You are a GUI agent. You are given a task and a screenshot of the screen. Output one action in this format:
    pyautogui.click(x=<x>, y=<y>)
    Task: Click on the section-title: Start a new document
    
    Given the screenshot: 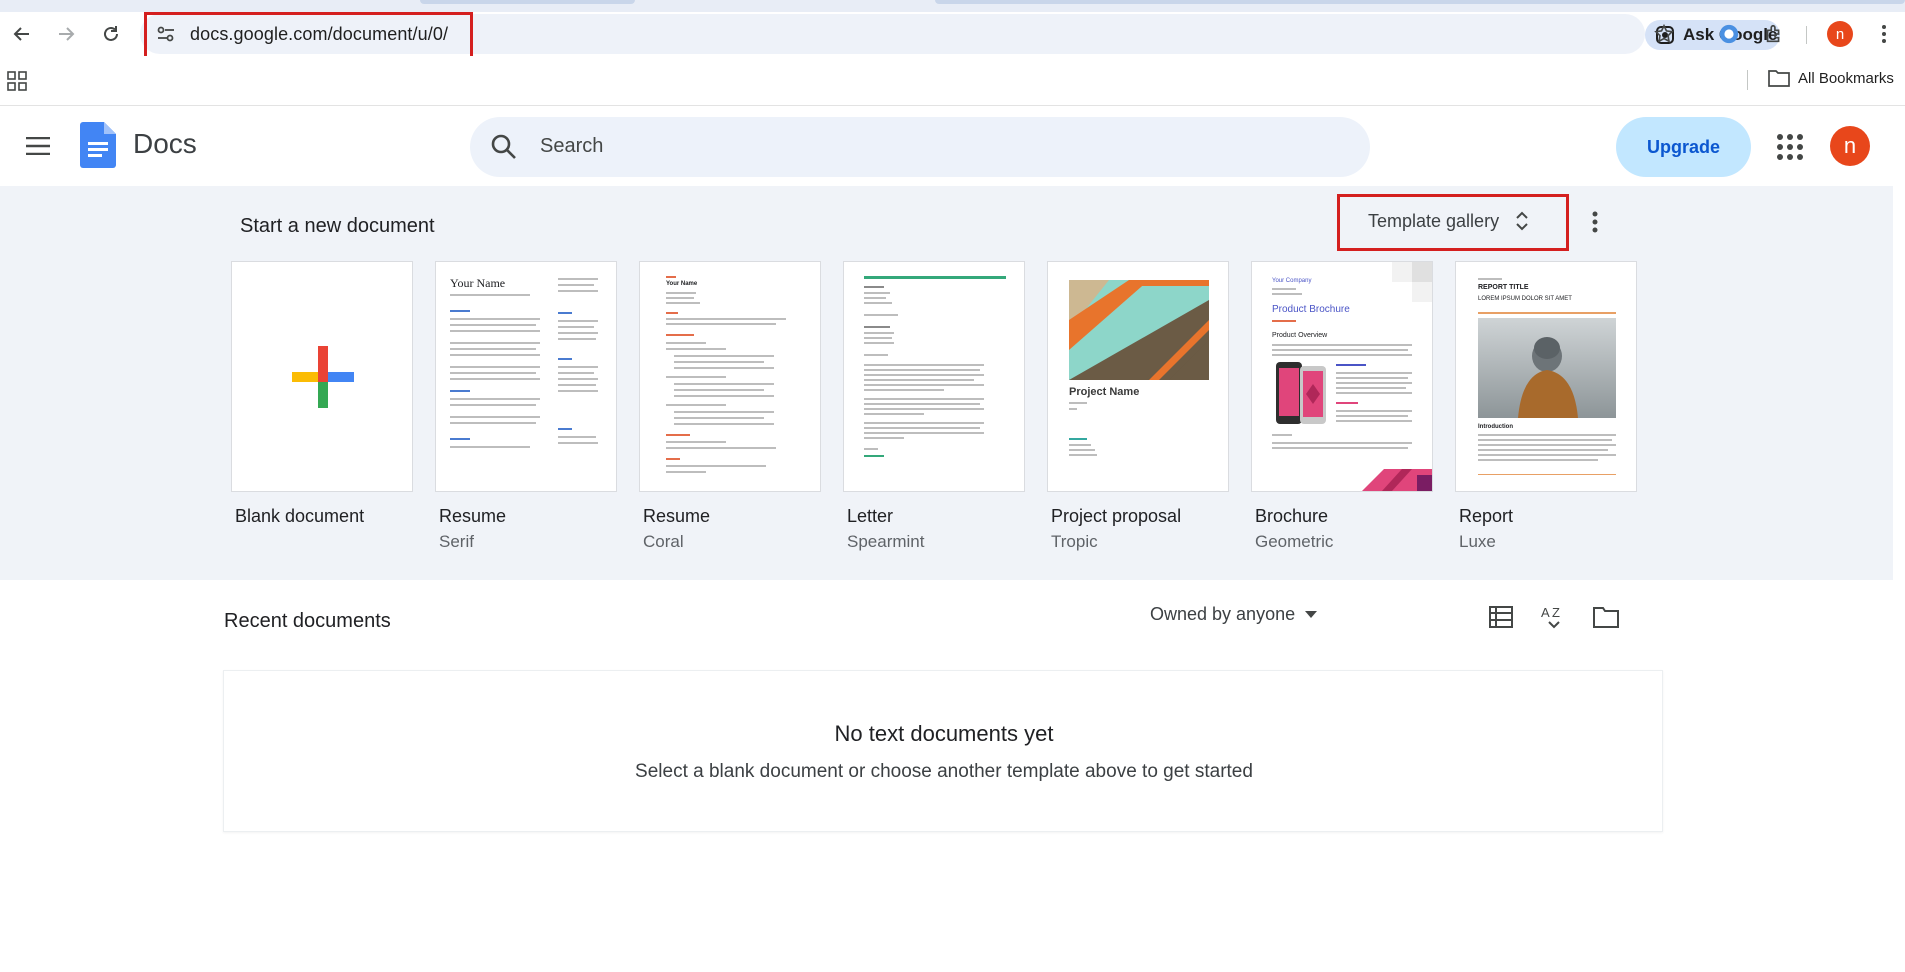 What is the action you would take?
    pyautogui.click(x=337, y=226)
    